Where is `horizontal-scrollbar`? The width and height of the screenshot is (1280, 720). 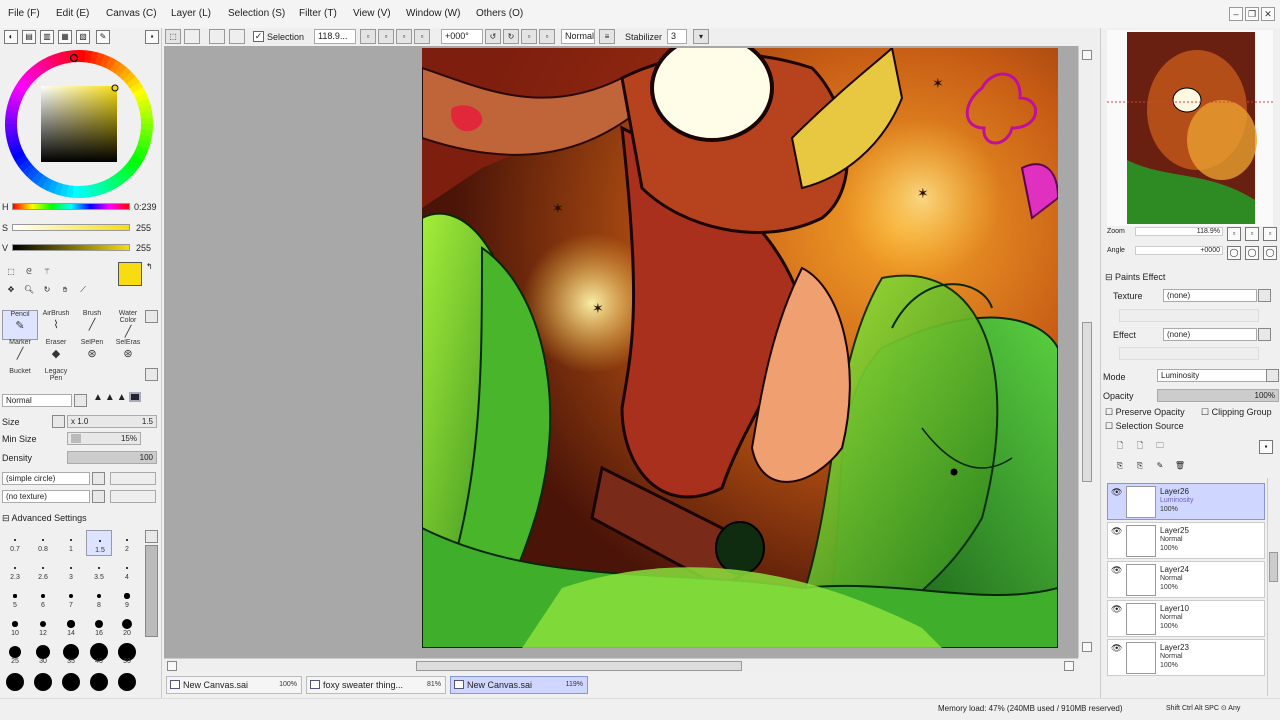 horizontal-scrollbar is located at coordinates (621, 665).